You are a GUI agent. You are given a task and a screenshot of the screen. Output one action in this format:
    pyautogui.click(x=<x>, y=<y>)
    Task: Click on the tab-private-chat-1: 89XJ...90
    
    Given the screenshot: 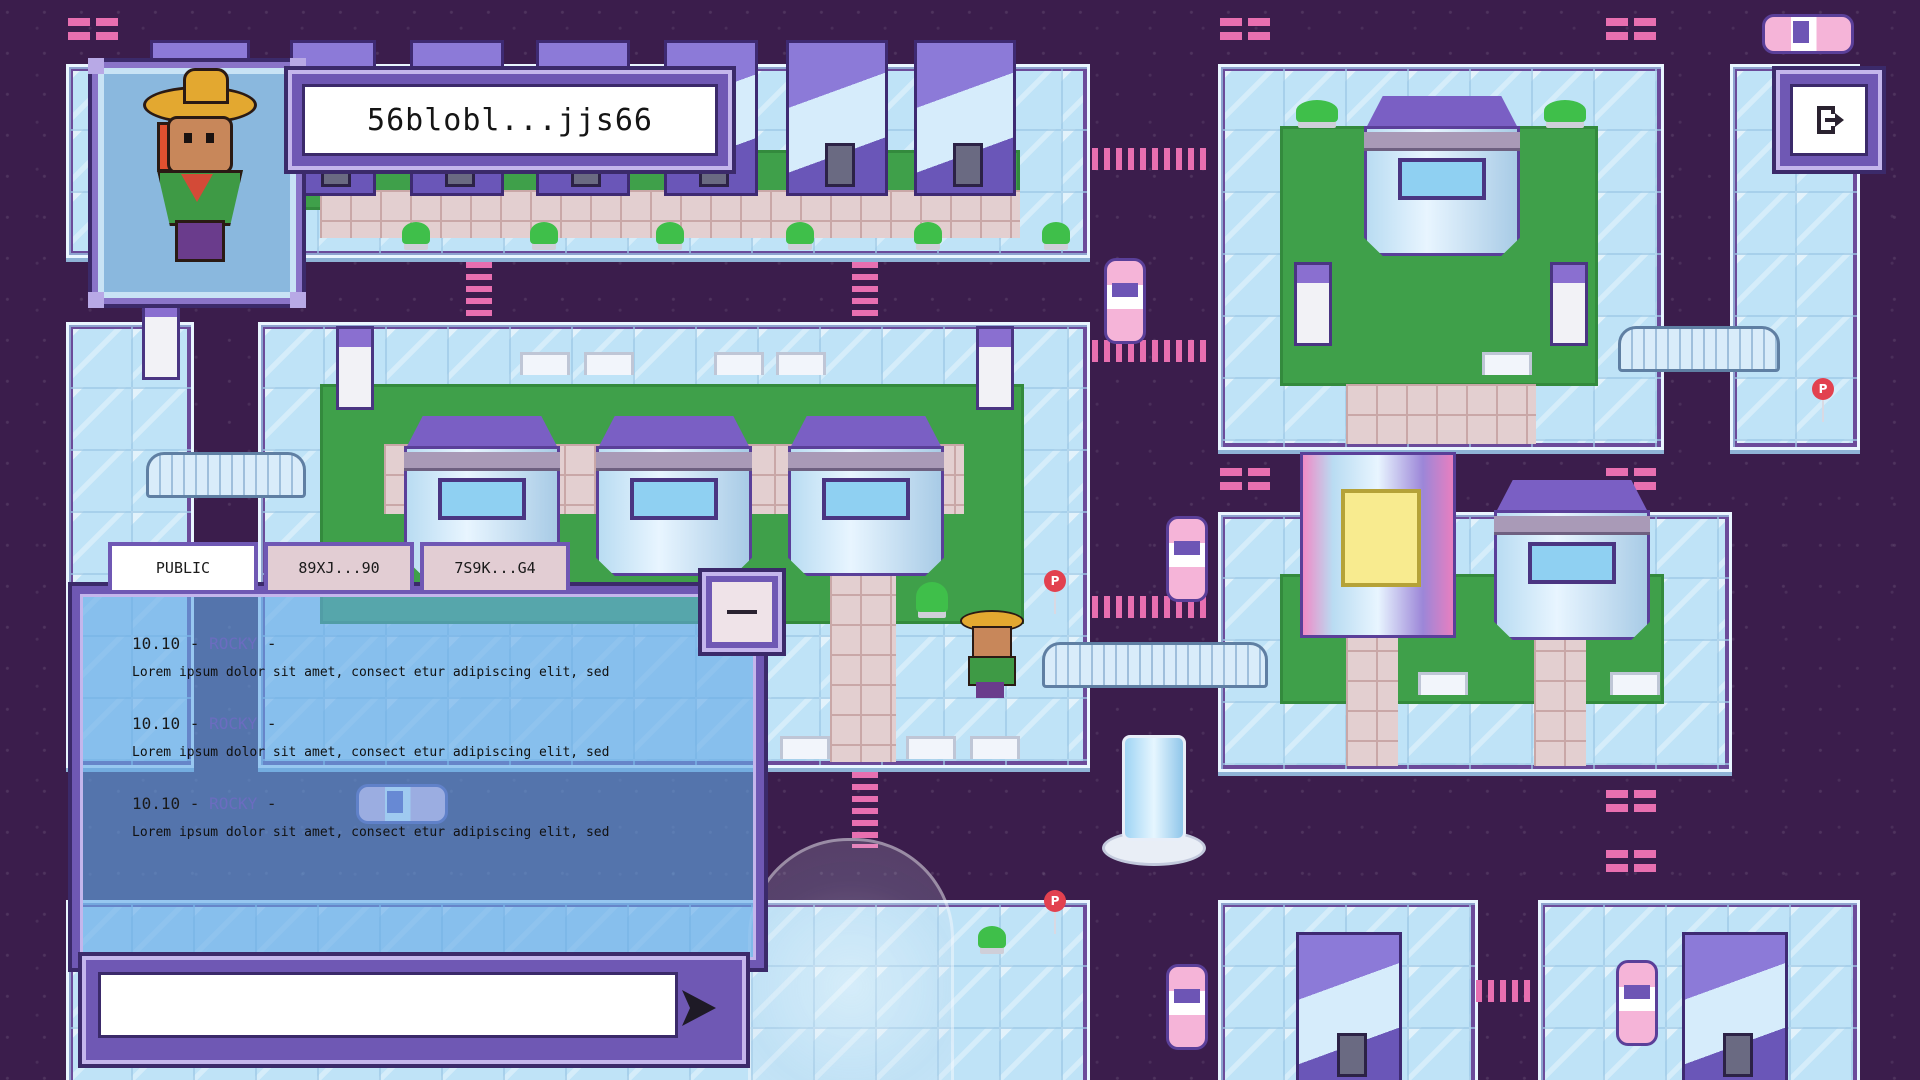 What is the action you would take?
    pyautogui.click(x=339, y=566)
    